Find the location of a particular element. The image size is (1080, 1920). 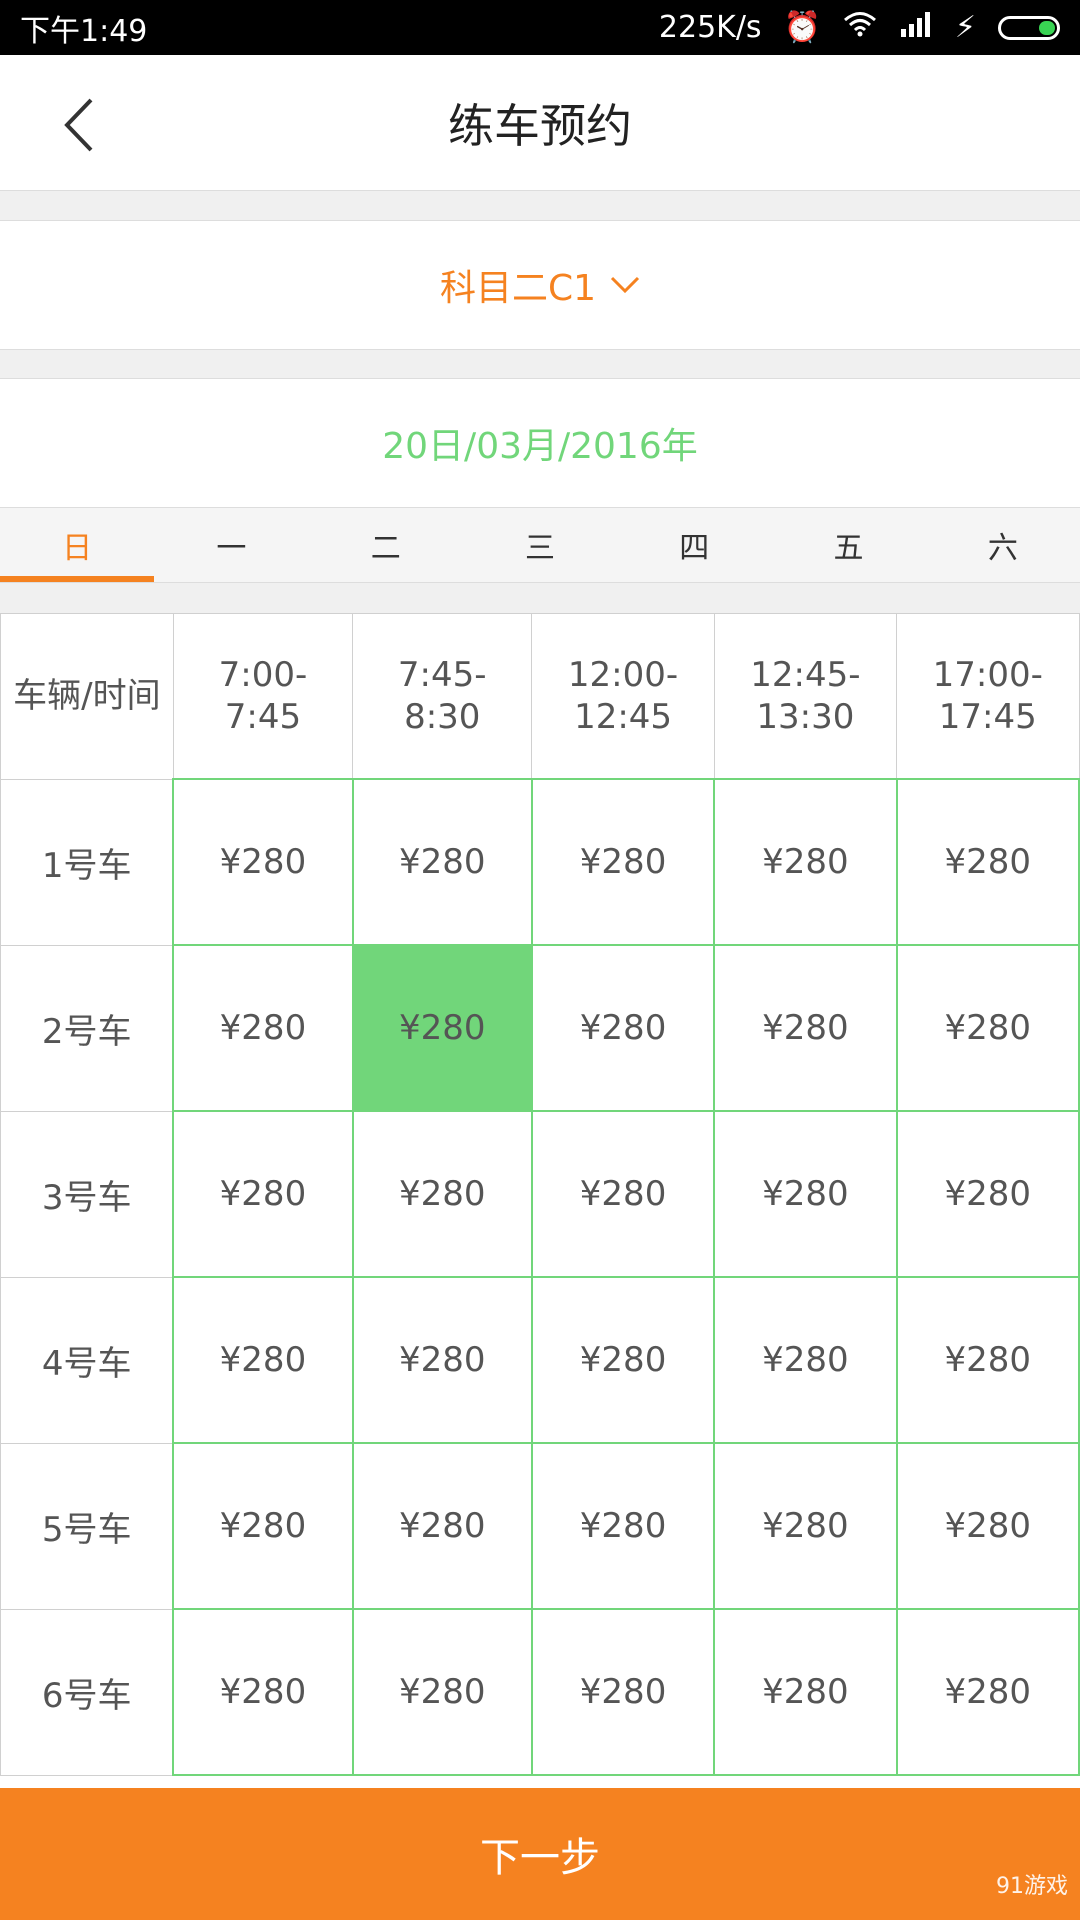

time-slot-header: 12:00- 12:45 is located at coordinates (623, 696).